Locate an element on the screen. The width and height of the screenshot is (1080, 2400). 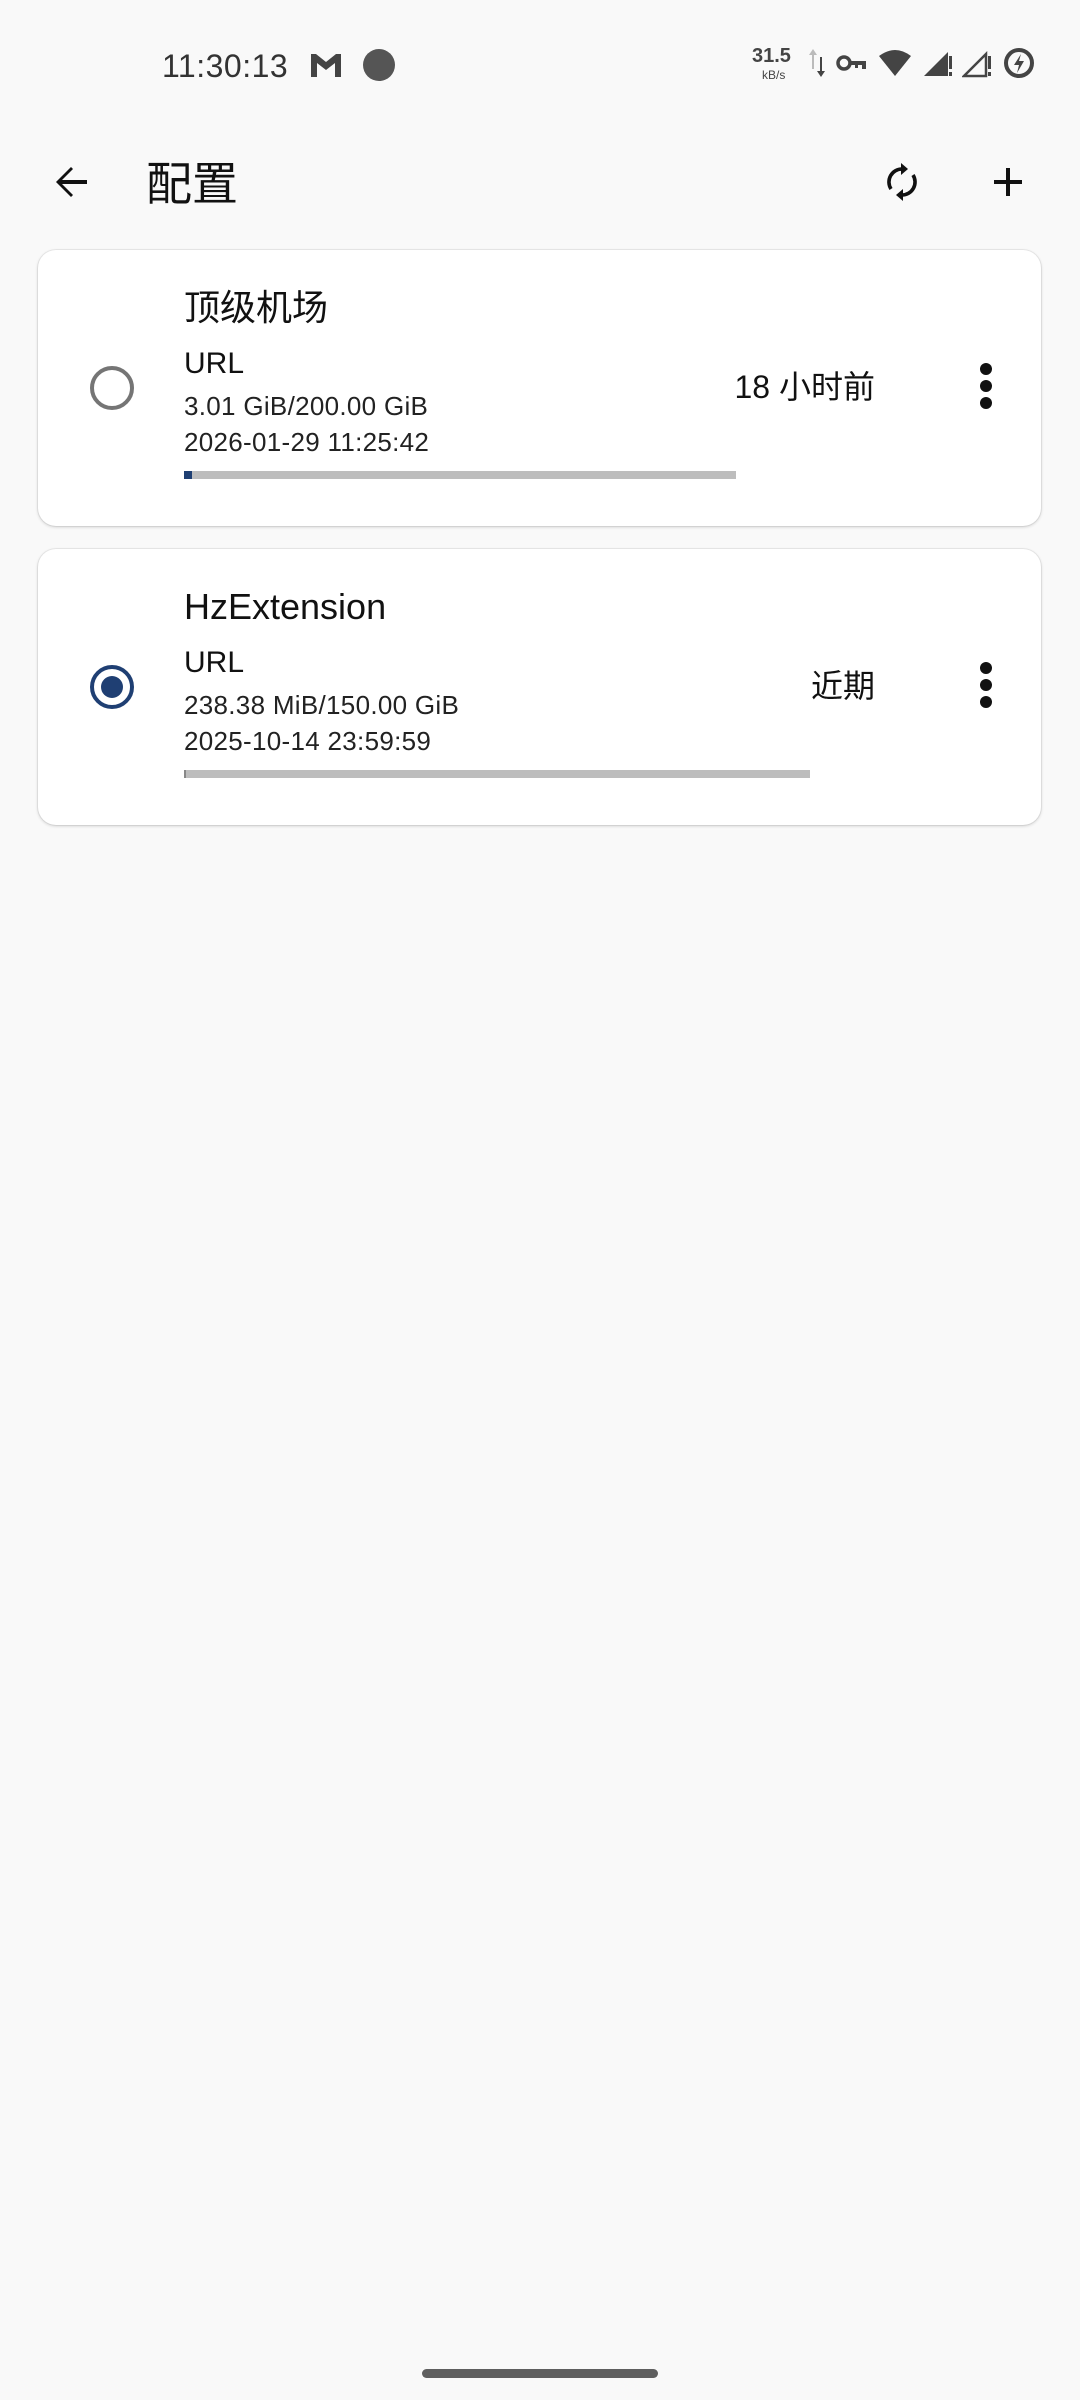
vpn-key-icon is located at coordinates (852, 65).